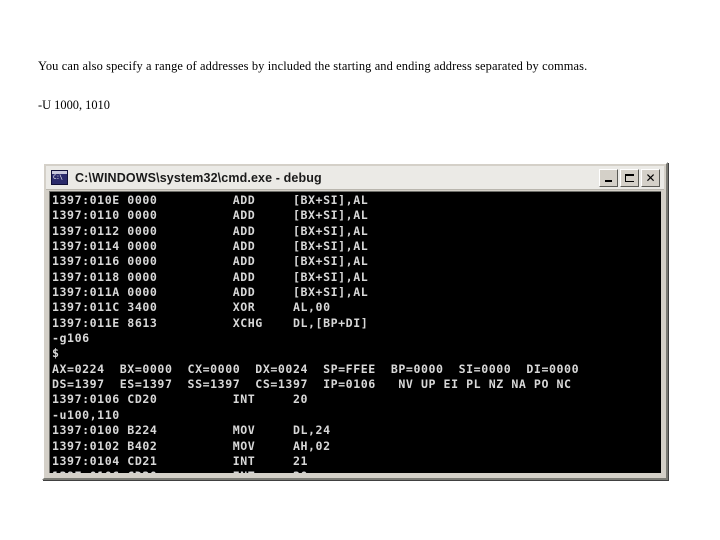 The height and width of the screenshot is (540, 720). I want to click on cmd-console-icon: C:\, so click(59, 177).